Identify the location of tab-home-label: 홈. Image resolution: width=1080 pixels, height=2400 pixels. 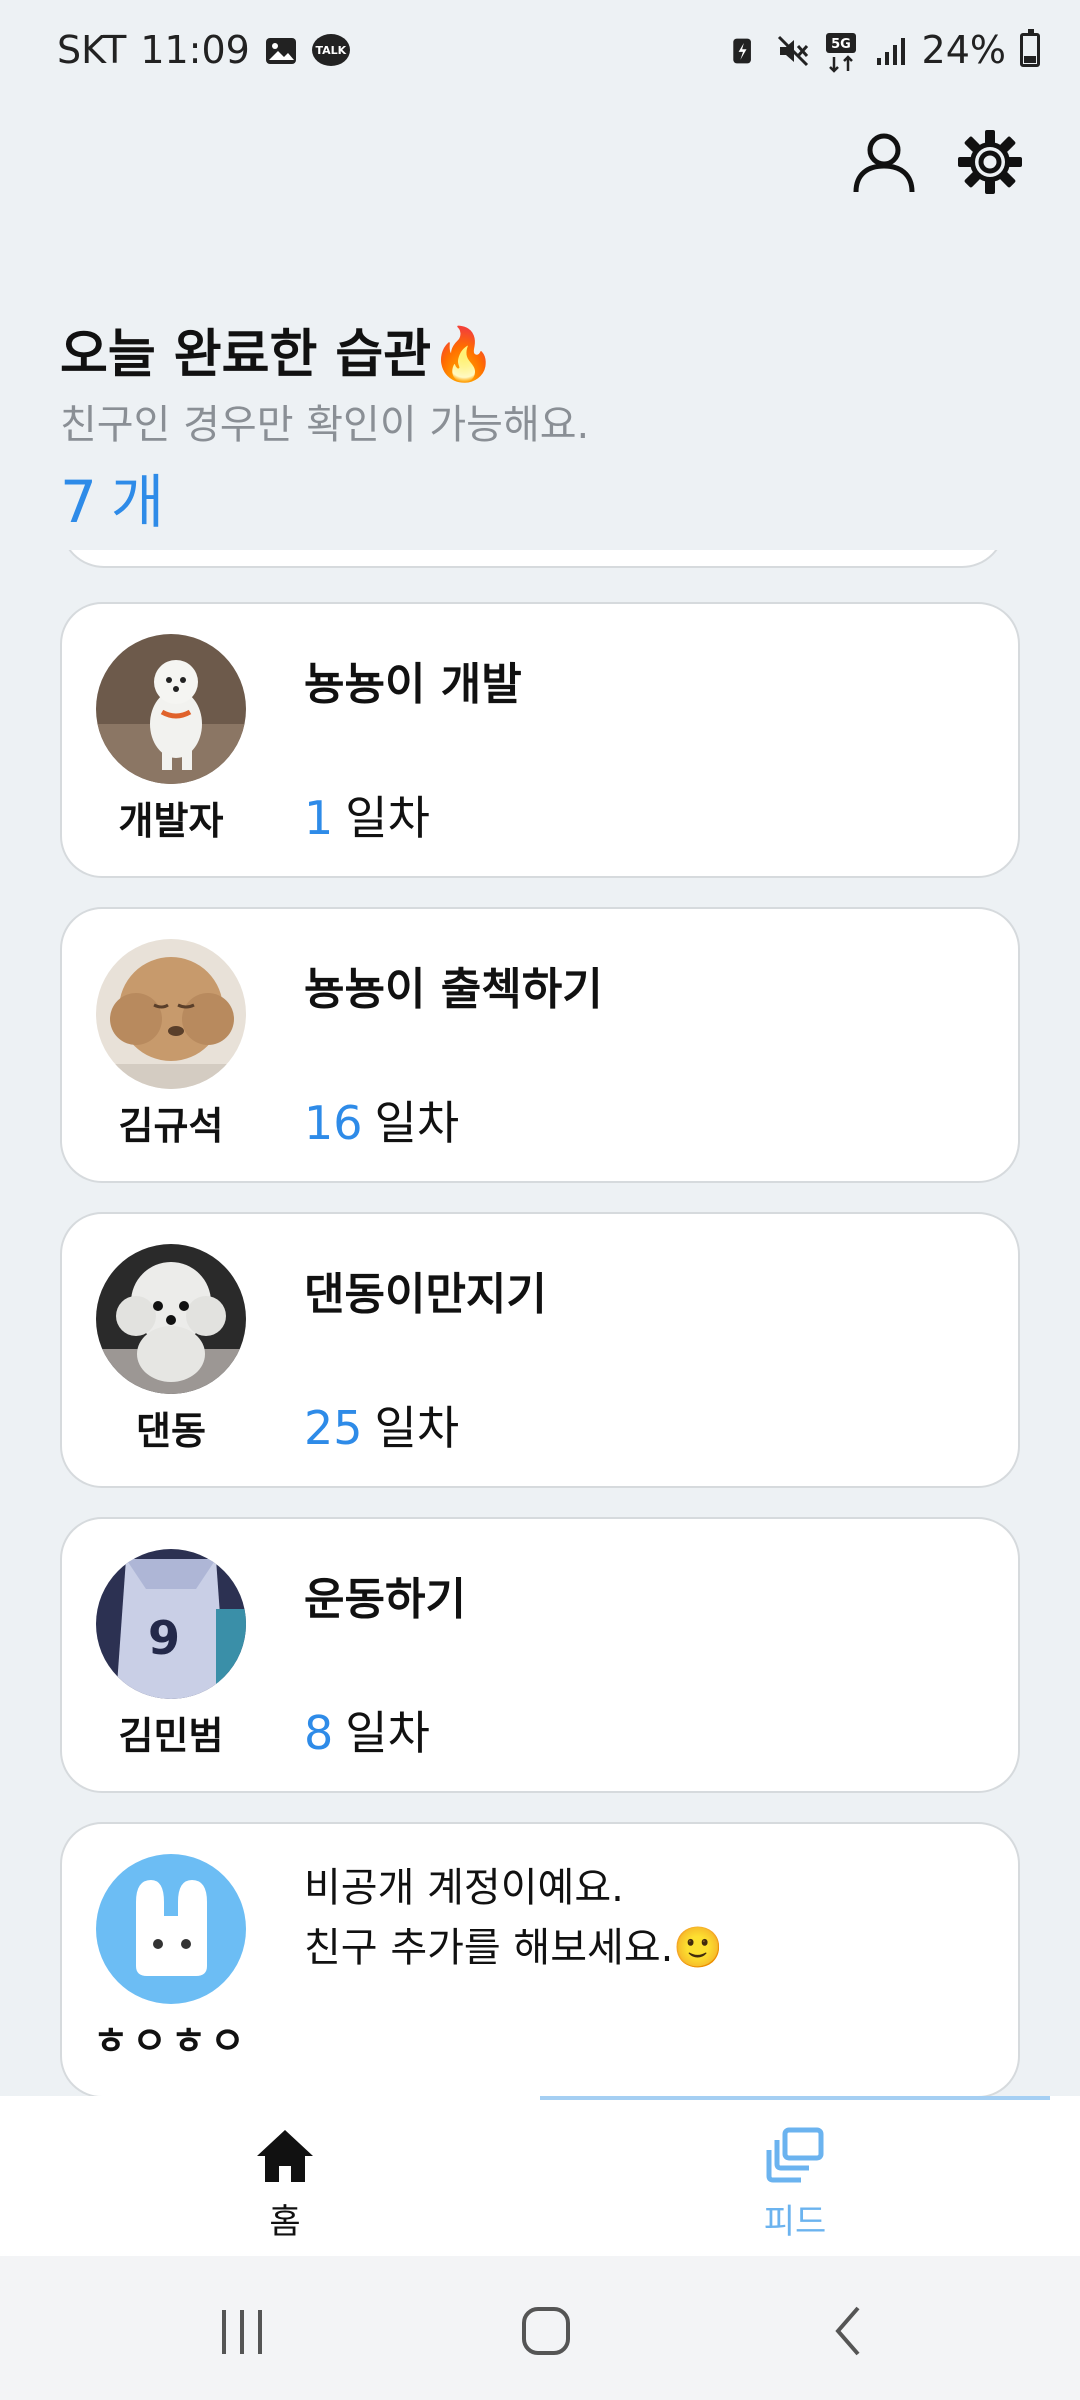
(285, 2222).